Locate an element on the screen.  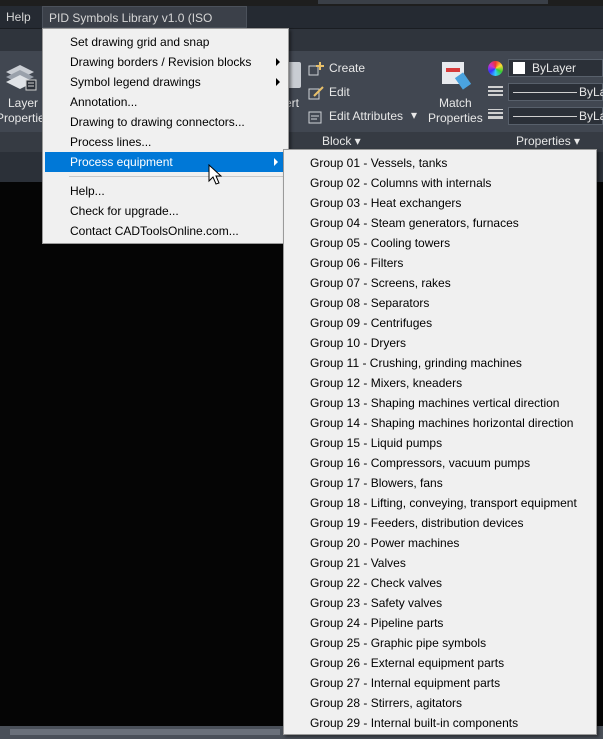
submenu-item-group-01: Group 01 - Vessels, tanks is located at coordinates (440, 163).